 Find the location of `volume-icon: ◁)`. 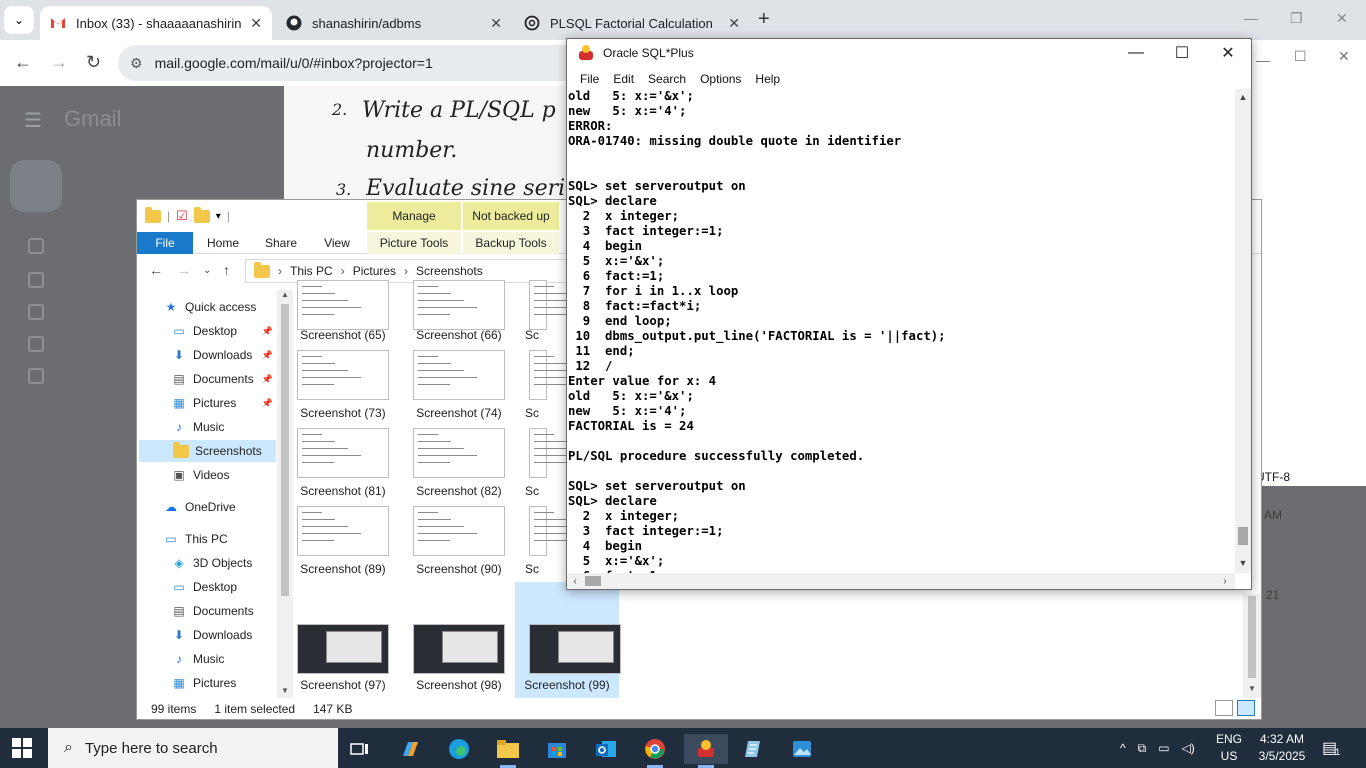

volume-icon: ◁) is located at coordinates (1188, 748).